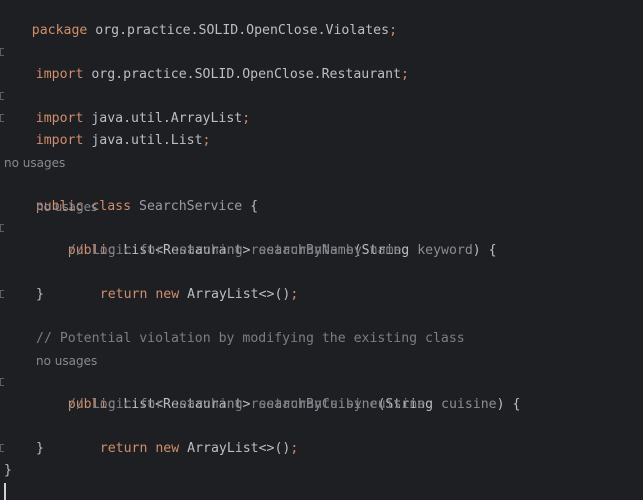 The width and height of the screenshot is (643, 500). What do you see at coordinates (147, 140) in the screenshot?
I see `import-path: java.util.List` at bounding box center [147, 140].